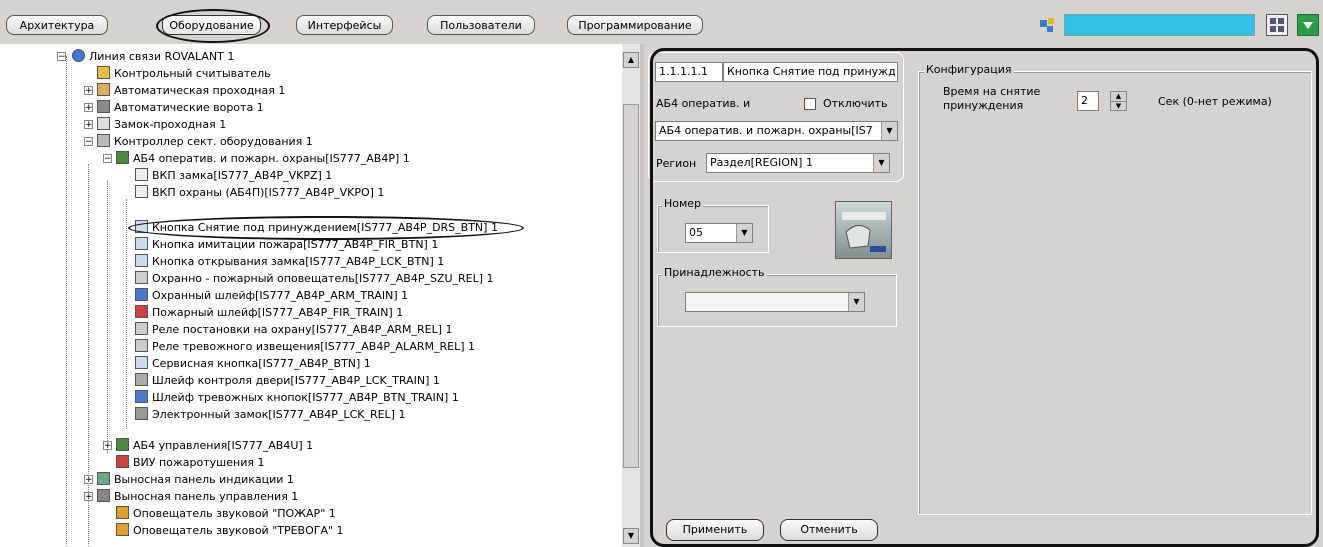 This screenshot has width=1323, height=547. What do you see at coordinates (192, 73) in the screenshot?
I see `tree-item-label: Контрольный считыватель` at bounding box center [192, 73].